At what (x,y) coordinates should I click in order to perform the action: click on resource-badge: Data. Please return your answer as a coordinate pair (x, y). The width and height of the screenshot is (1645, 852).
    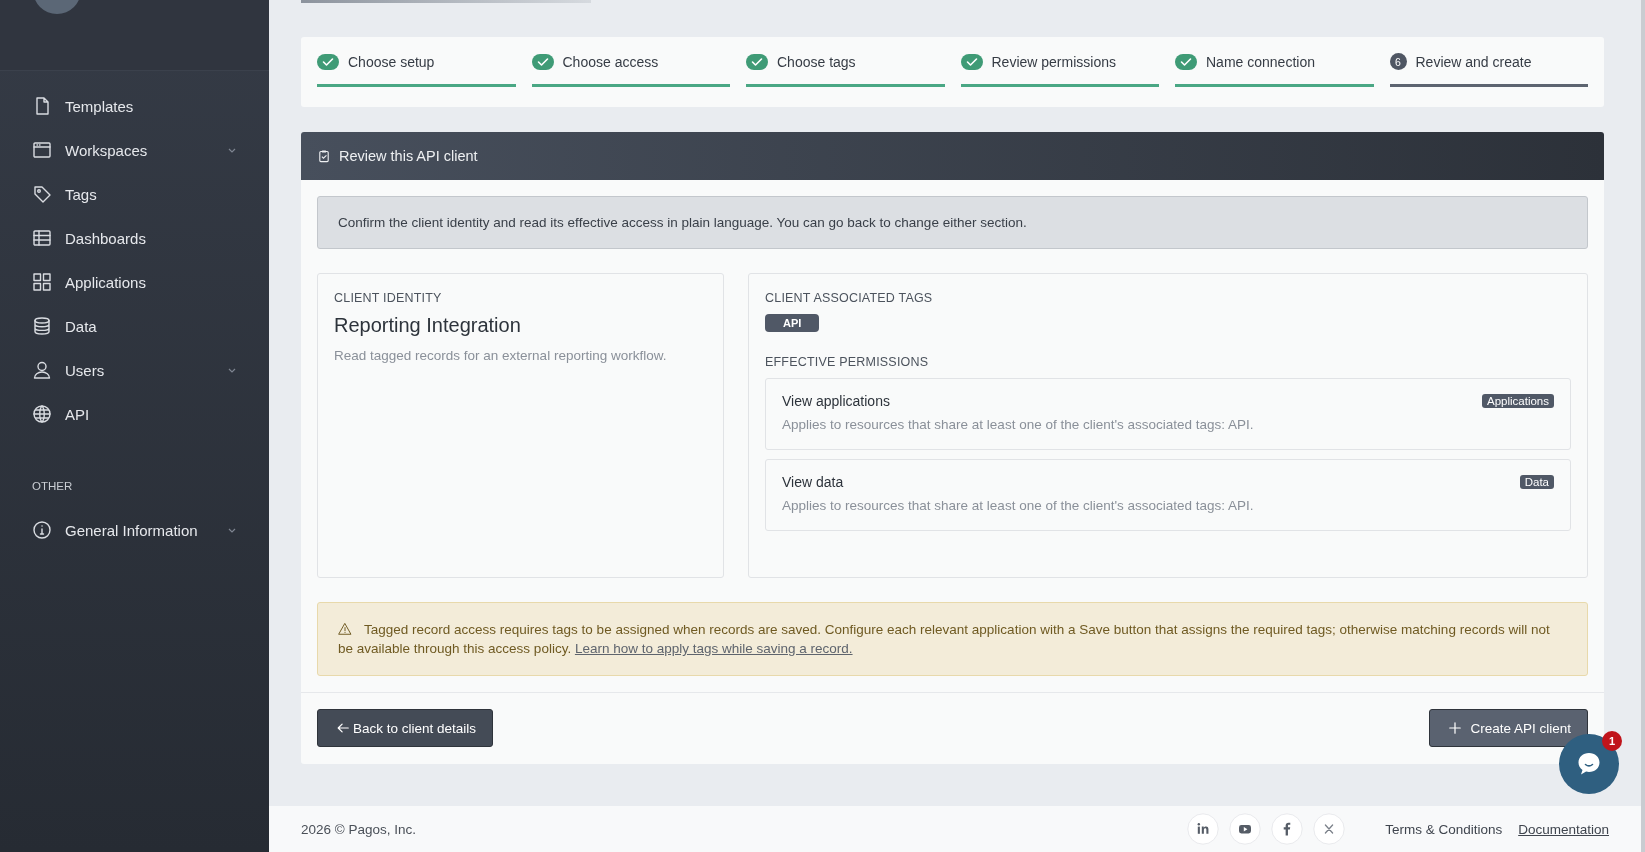
    Looking at the image, I should click on (1536, 482).